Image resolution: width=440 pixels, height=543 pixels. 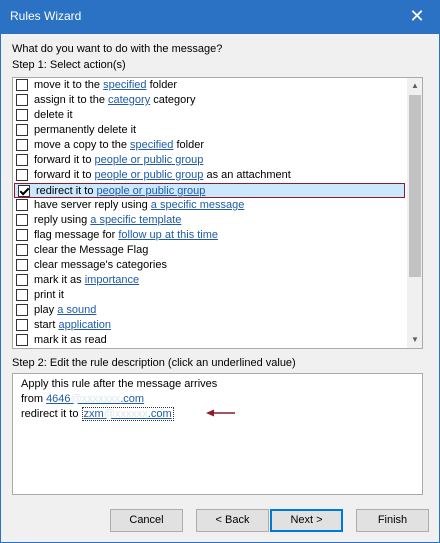 I want to click on redirect-prefix: redirect it to, so click(x=51, y=414).